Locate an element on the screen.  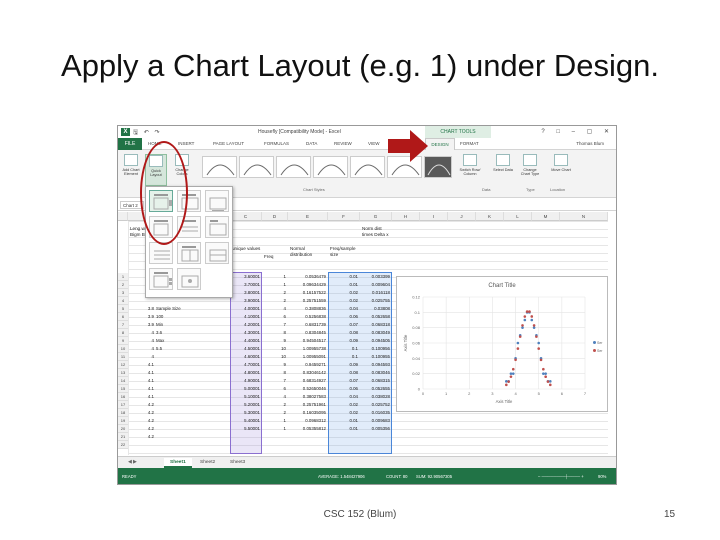
table-cell-g: 0.052658 is located at coordinates (375, 317).